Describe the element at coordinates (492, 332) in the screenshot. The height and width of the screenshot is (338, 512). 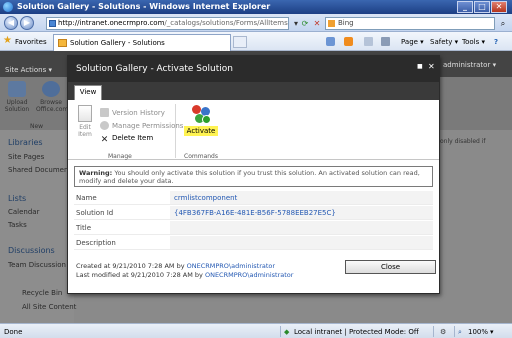
I see `zoom-dropdown-icon: ▾` at that location.